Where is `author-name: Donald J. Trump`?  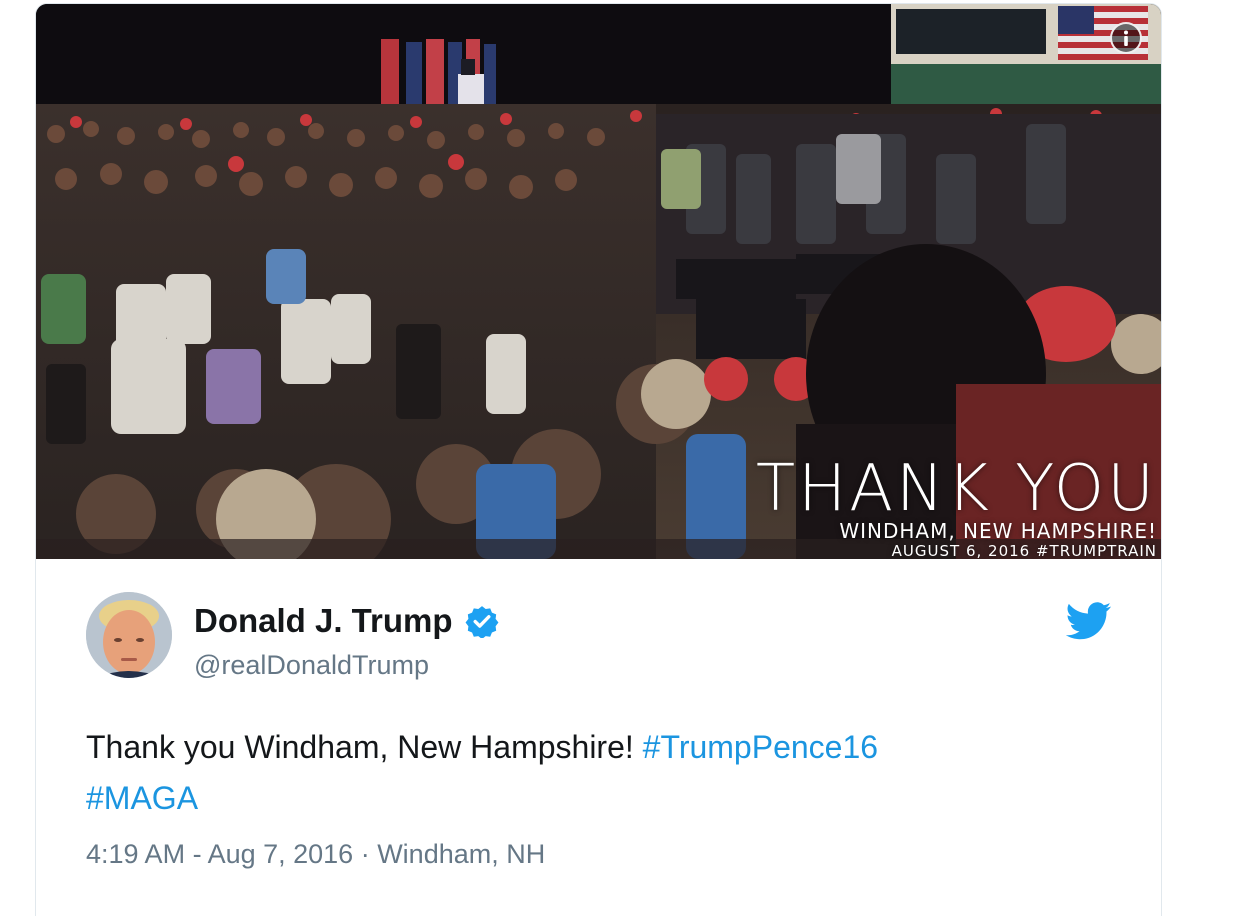 author-name: Donald J. Trump is located at coordinates (323, 621).